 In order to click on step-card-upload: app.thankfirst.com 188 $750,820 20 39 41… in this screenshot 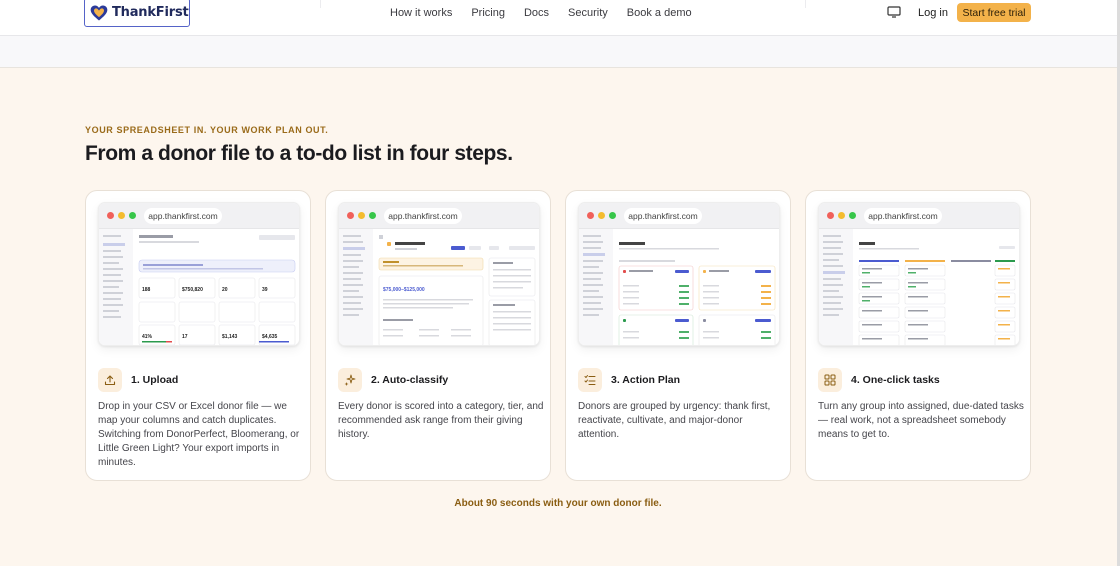, I will do `click(198, 335)`.